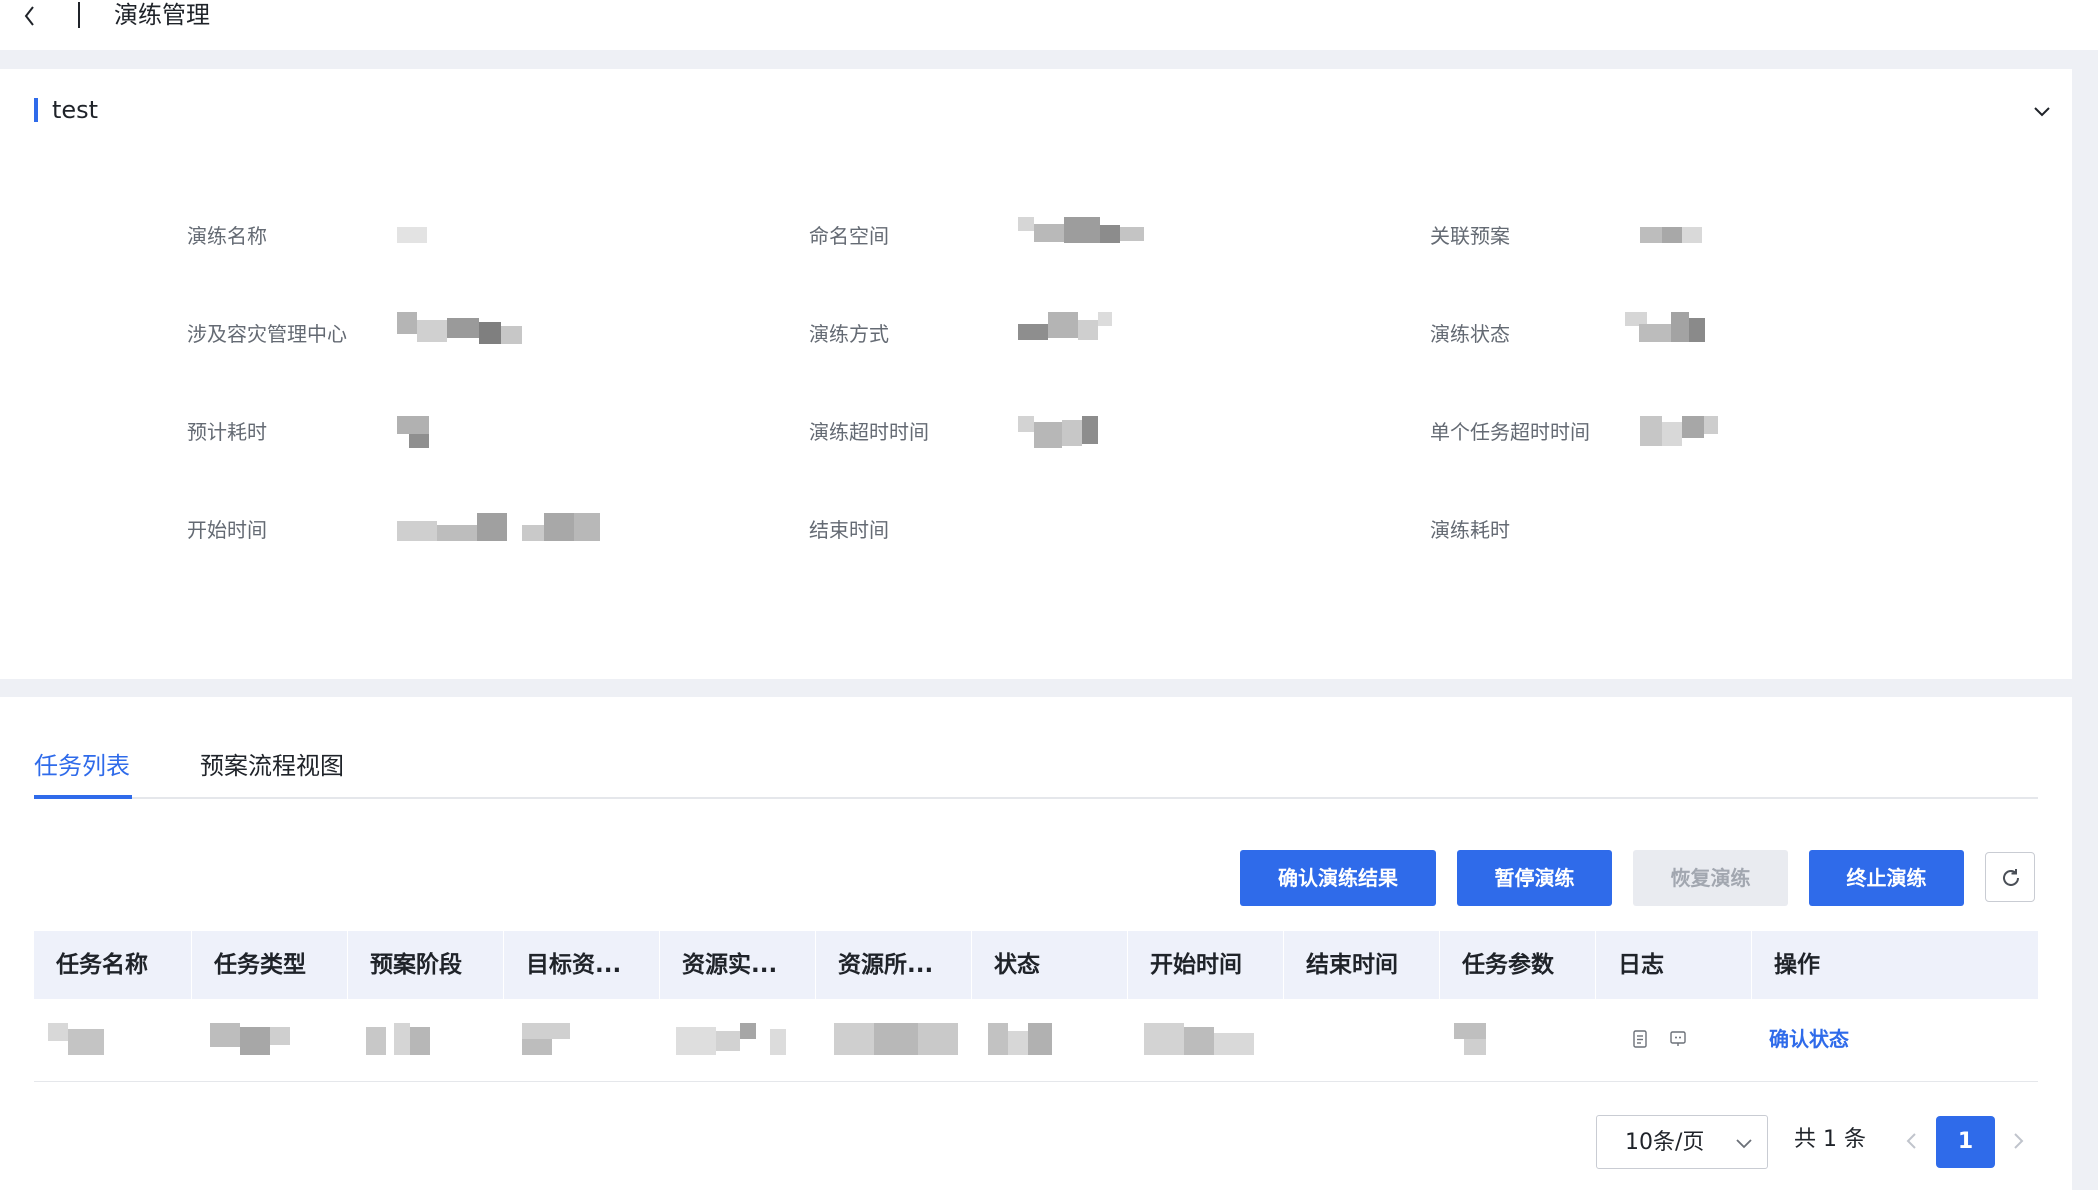 This screenshot has width=2098, height=1190. Describe the element at coordinates (1205, 965) in the screenshot. I see `column-header-start-time: 开始时间` at that location.